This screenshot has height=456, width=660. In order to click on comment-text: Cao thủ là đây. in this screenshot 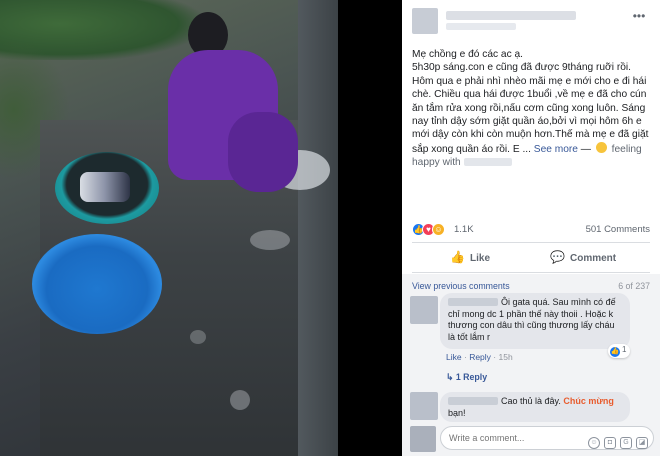, I will do `click(531, 401)`.